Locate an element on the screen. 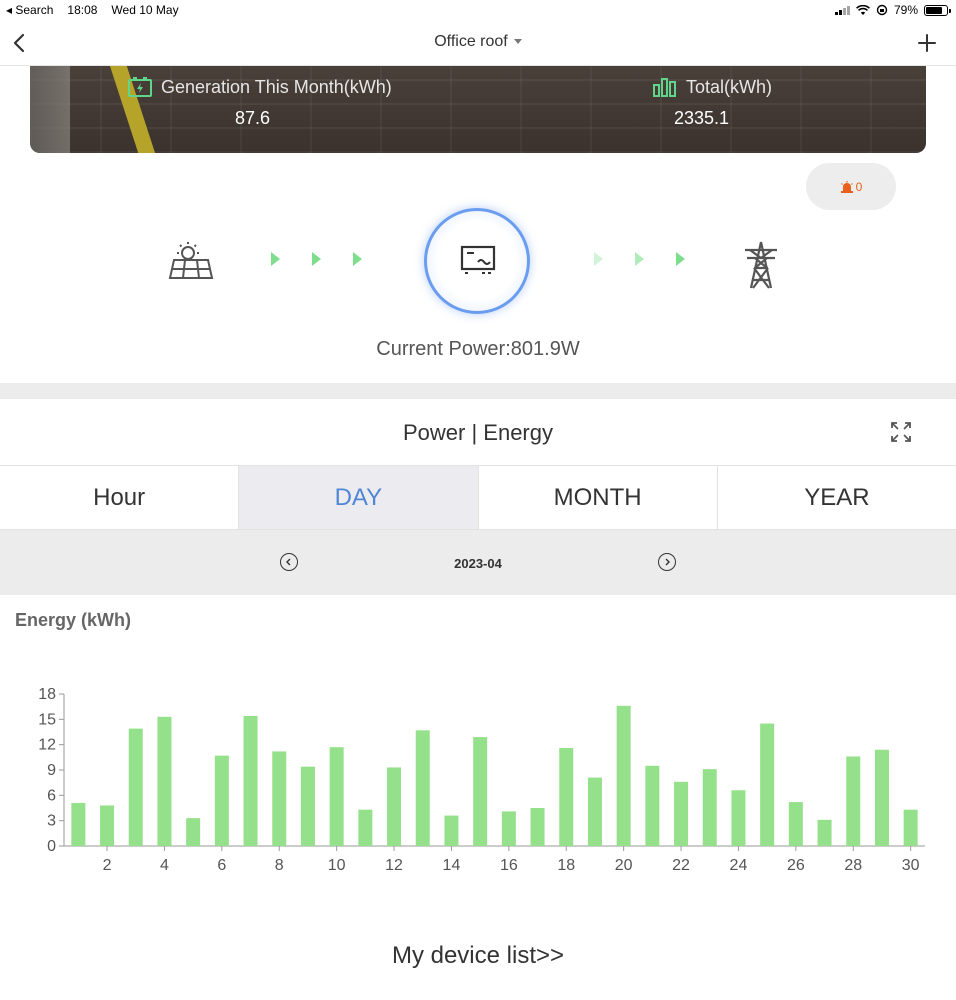  x-tick-label: 28 is located at coordinates (853, 865).